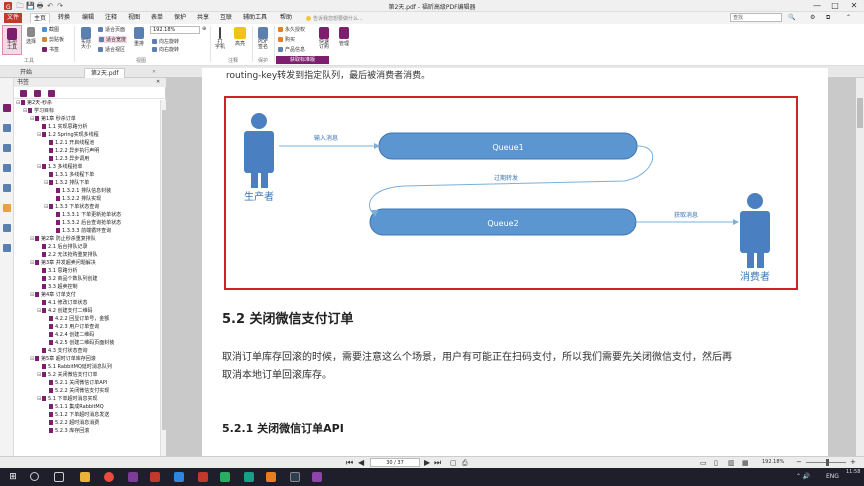  Describe the element at coordinates (263, 38) in the screenshot. I see `pdf-sign-button: PDF 签名` at that location.